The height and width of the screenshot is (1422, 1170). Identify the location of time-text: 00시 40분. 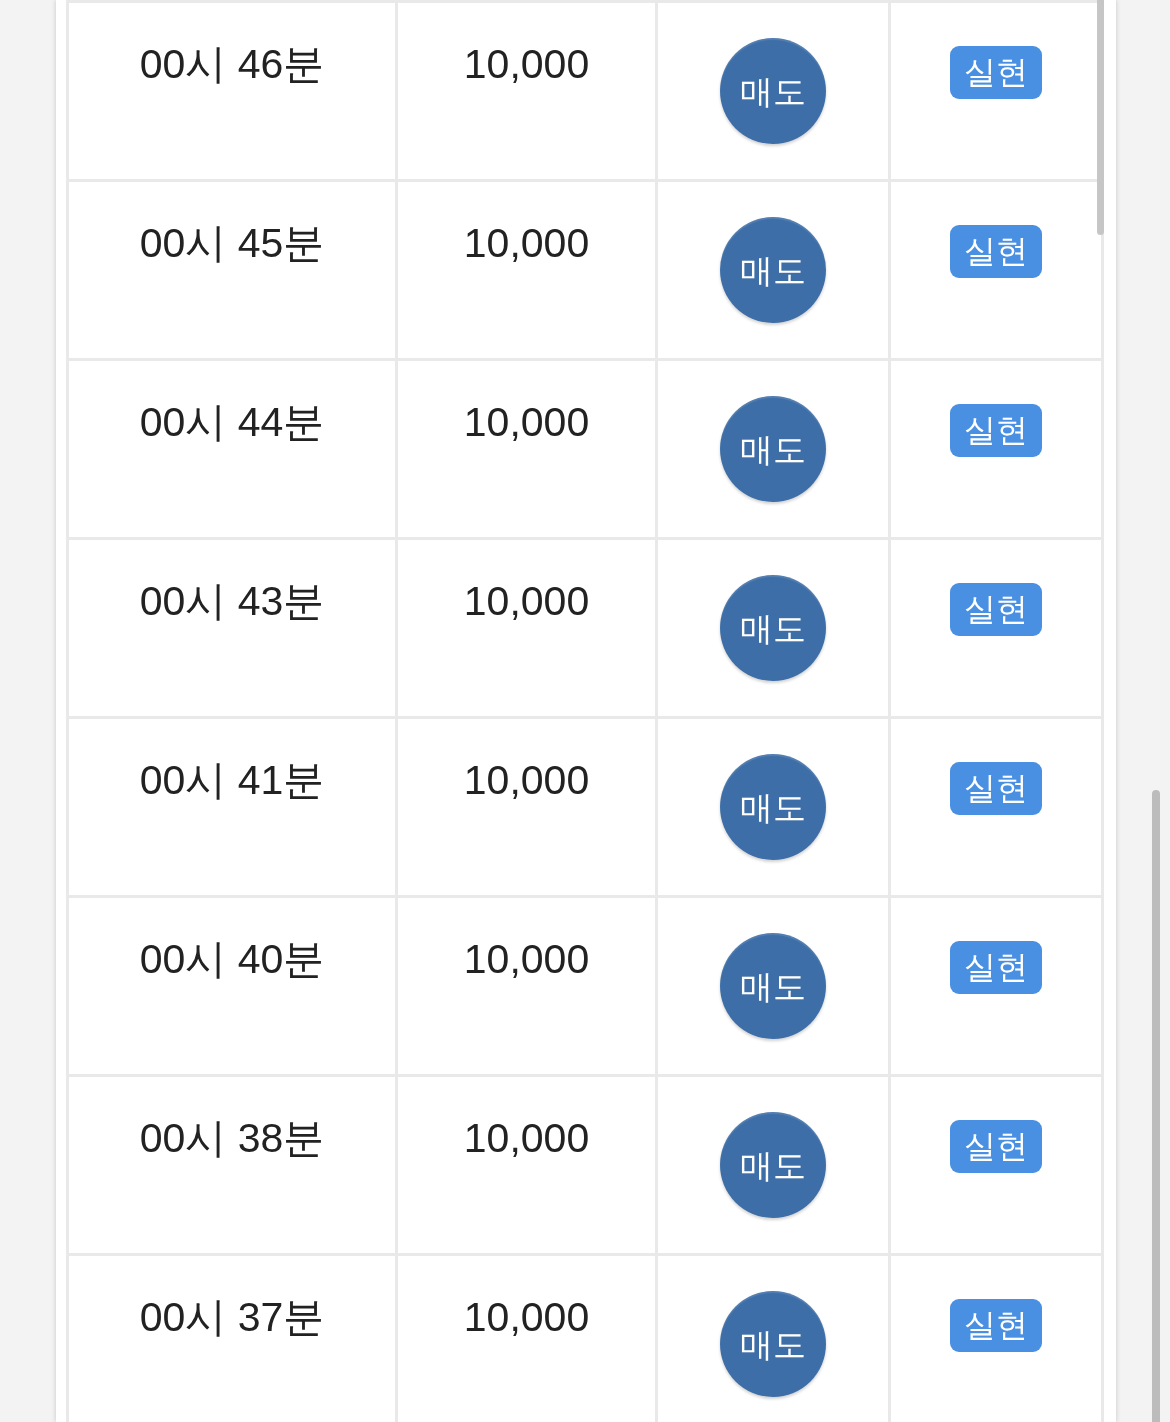
(232, 959).